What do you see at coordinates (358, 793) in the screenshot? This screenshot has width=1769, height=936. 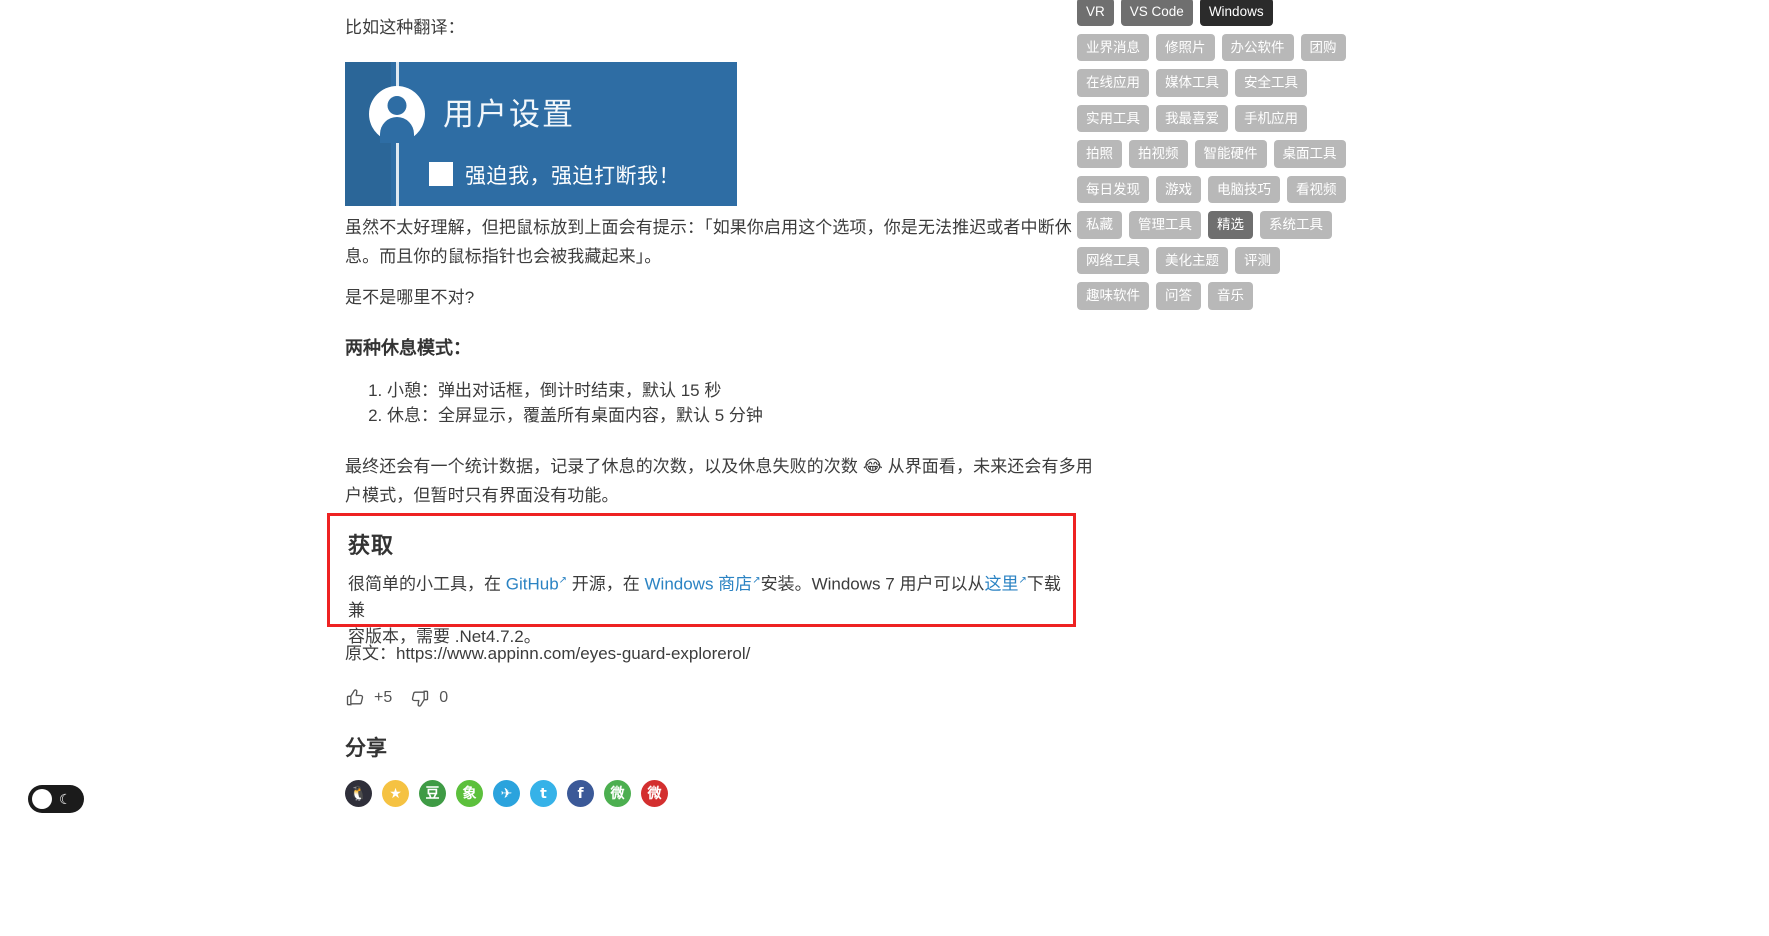 I see `qq-share-icon: 🐧` at bounding box center [358, 793].